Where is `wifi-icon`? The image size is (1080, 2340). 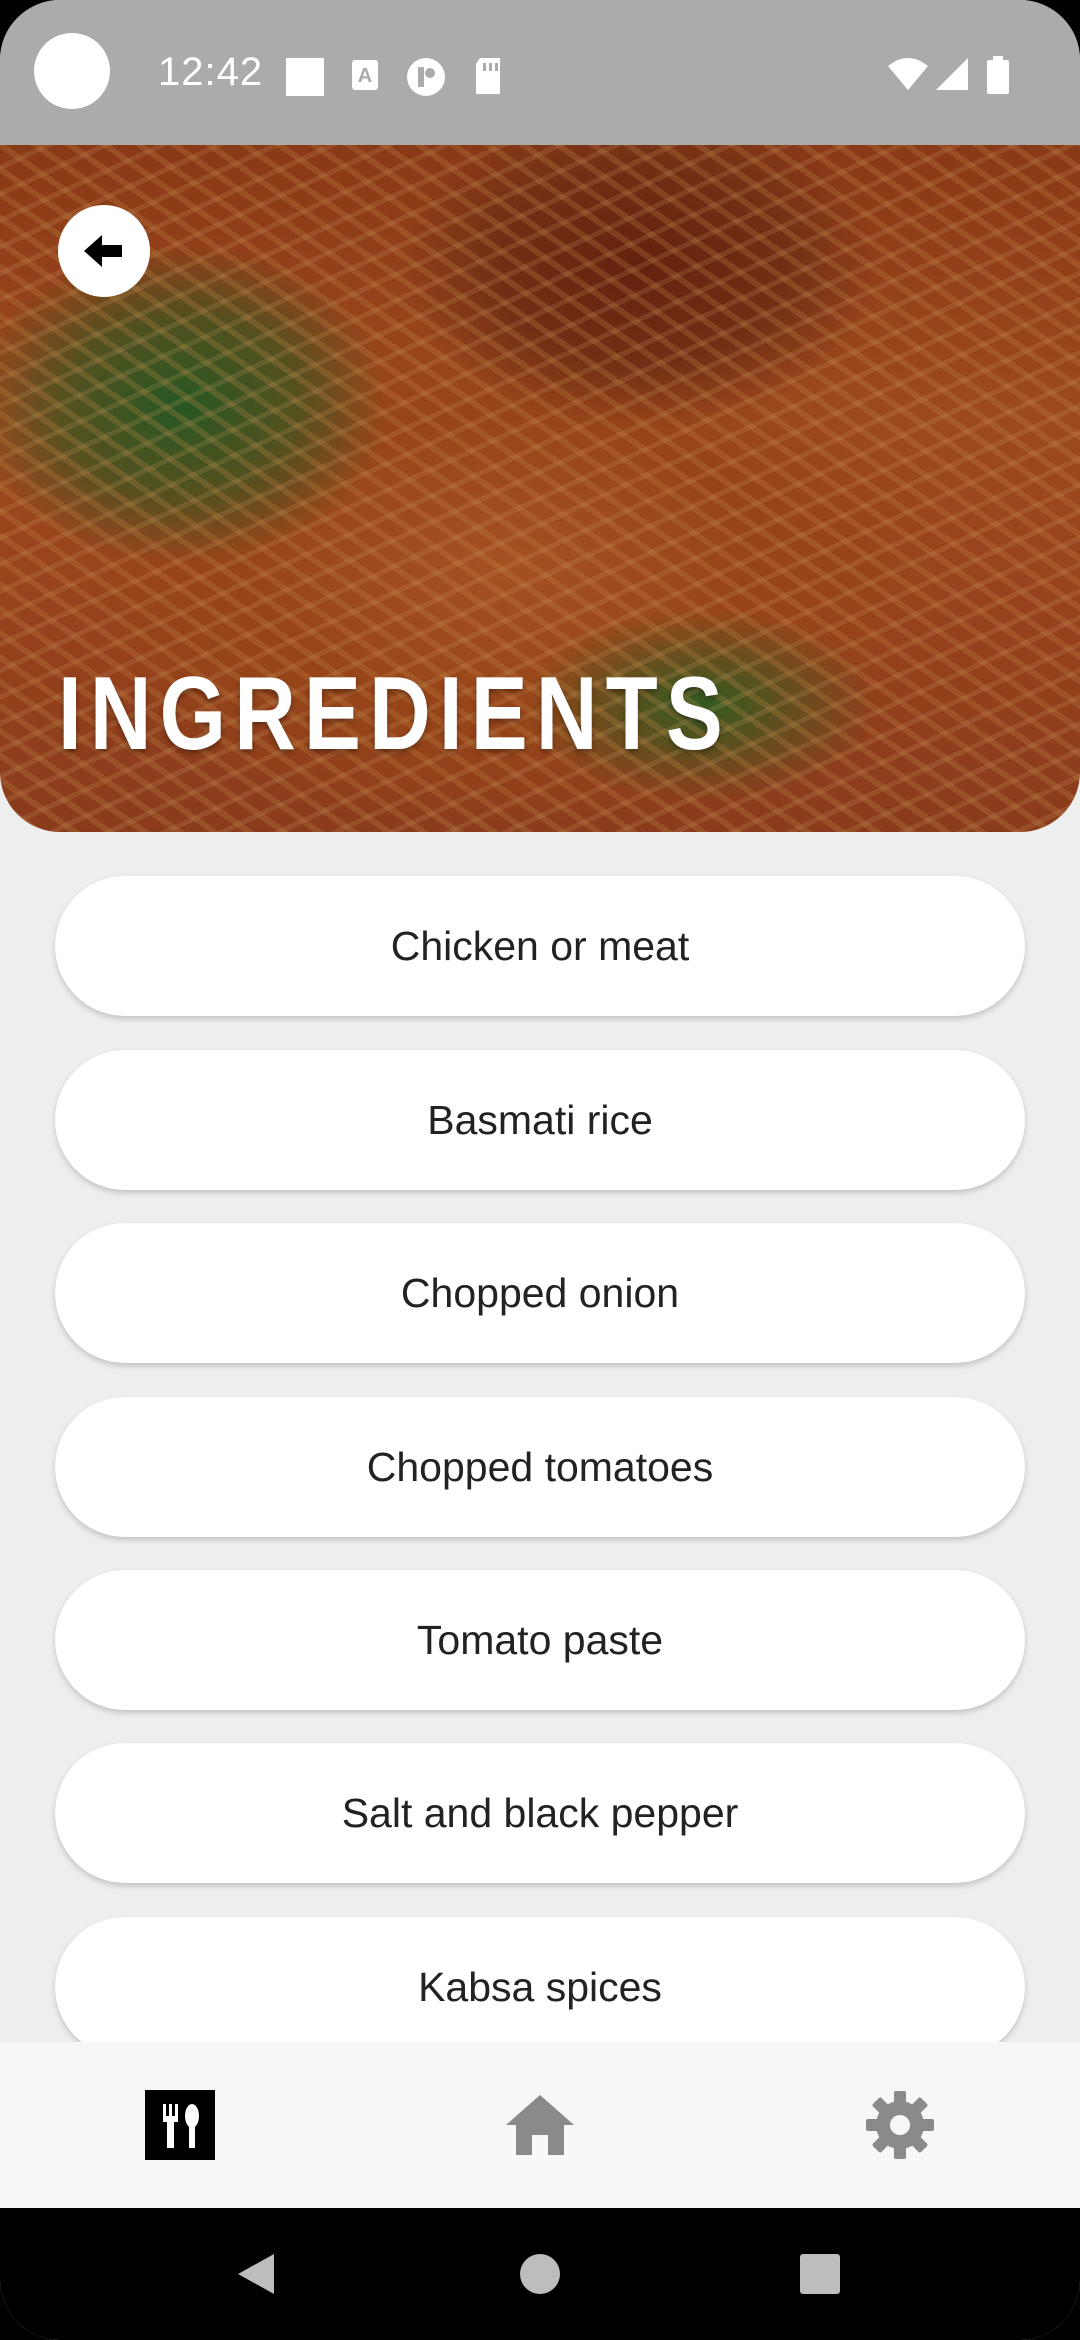
wifi-icon is located at coordinates (908, 74).